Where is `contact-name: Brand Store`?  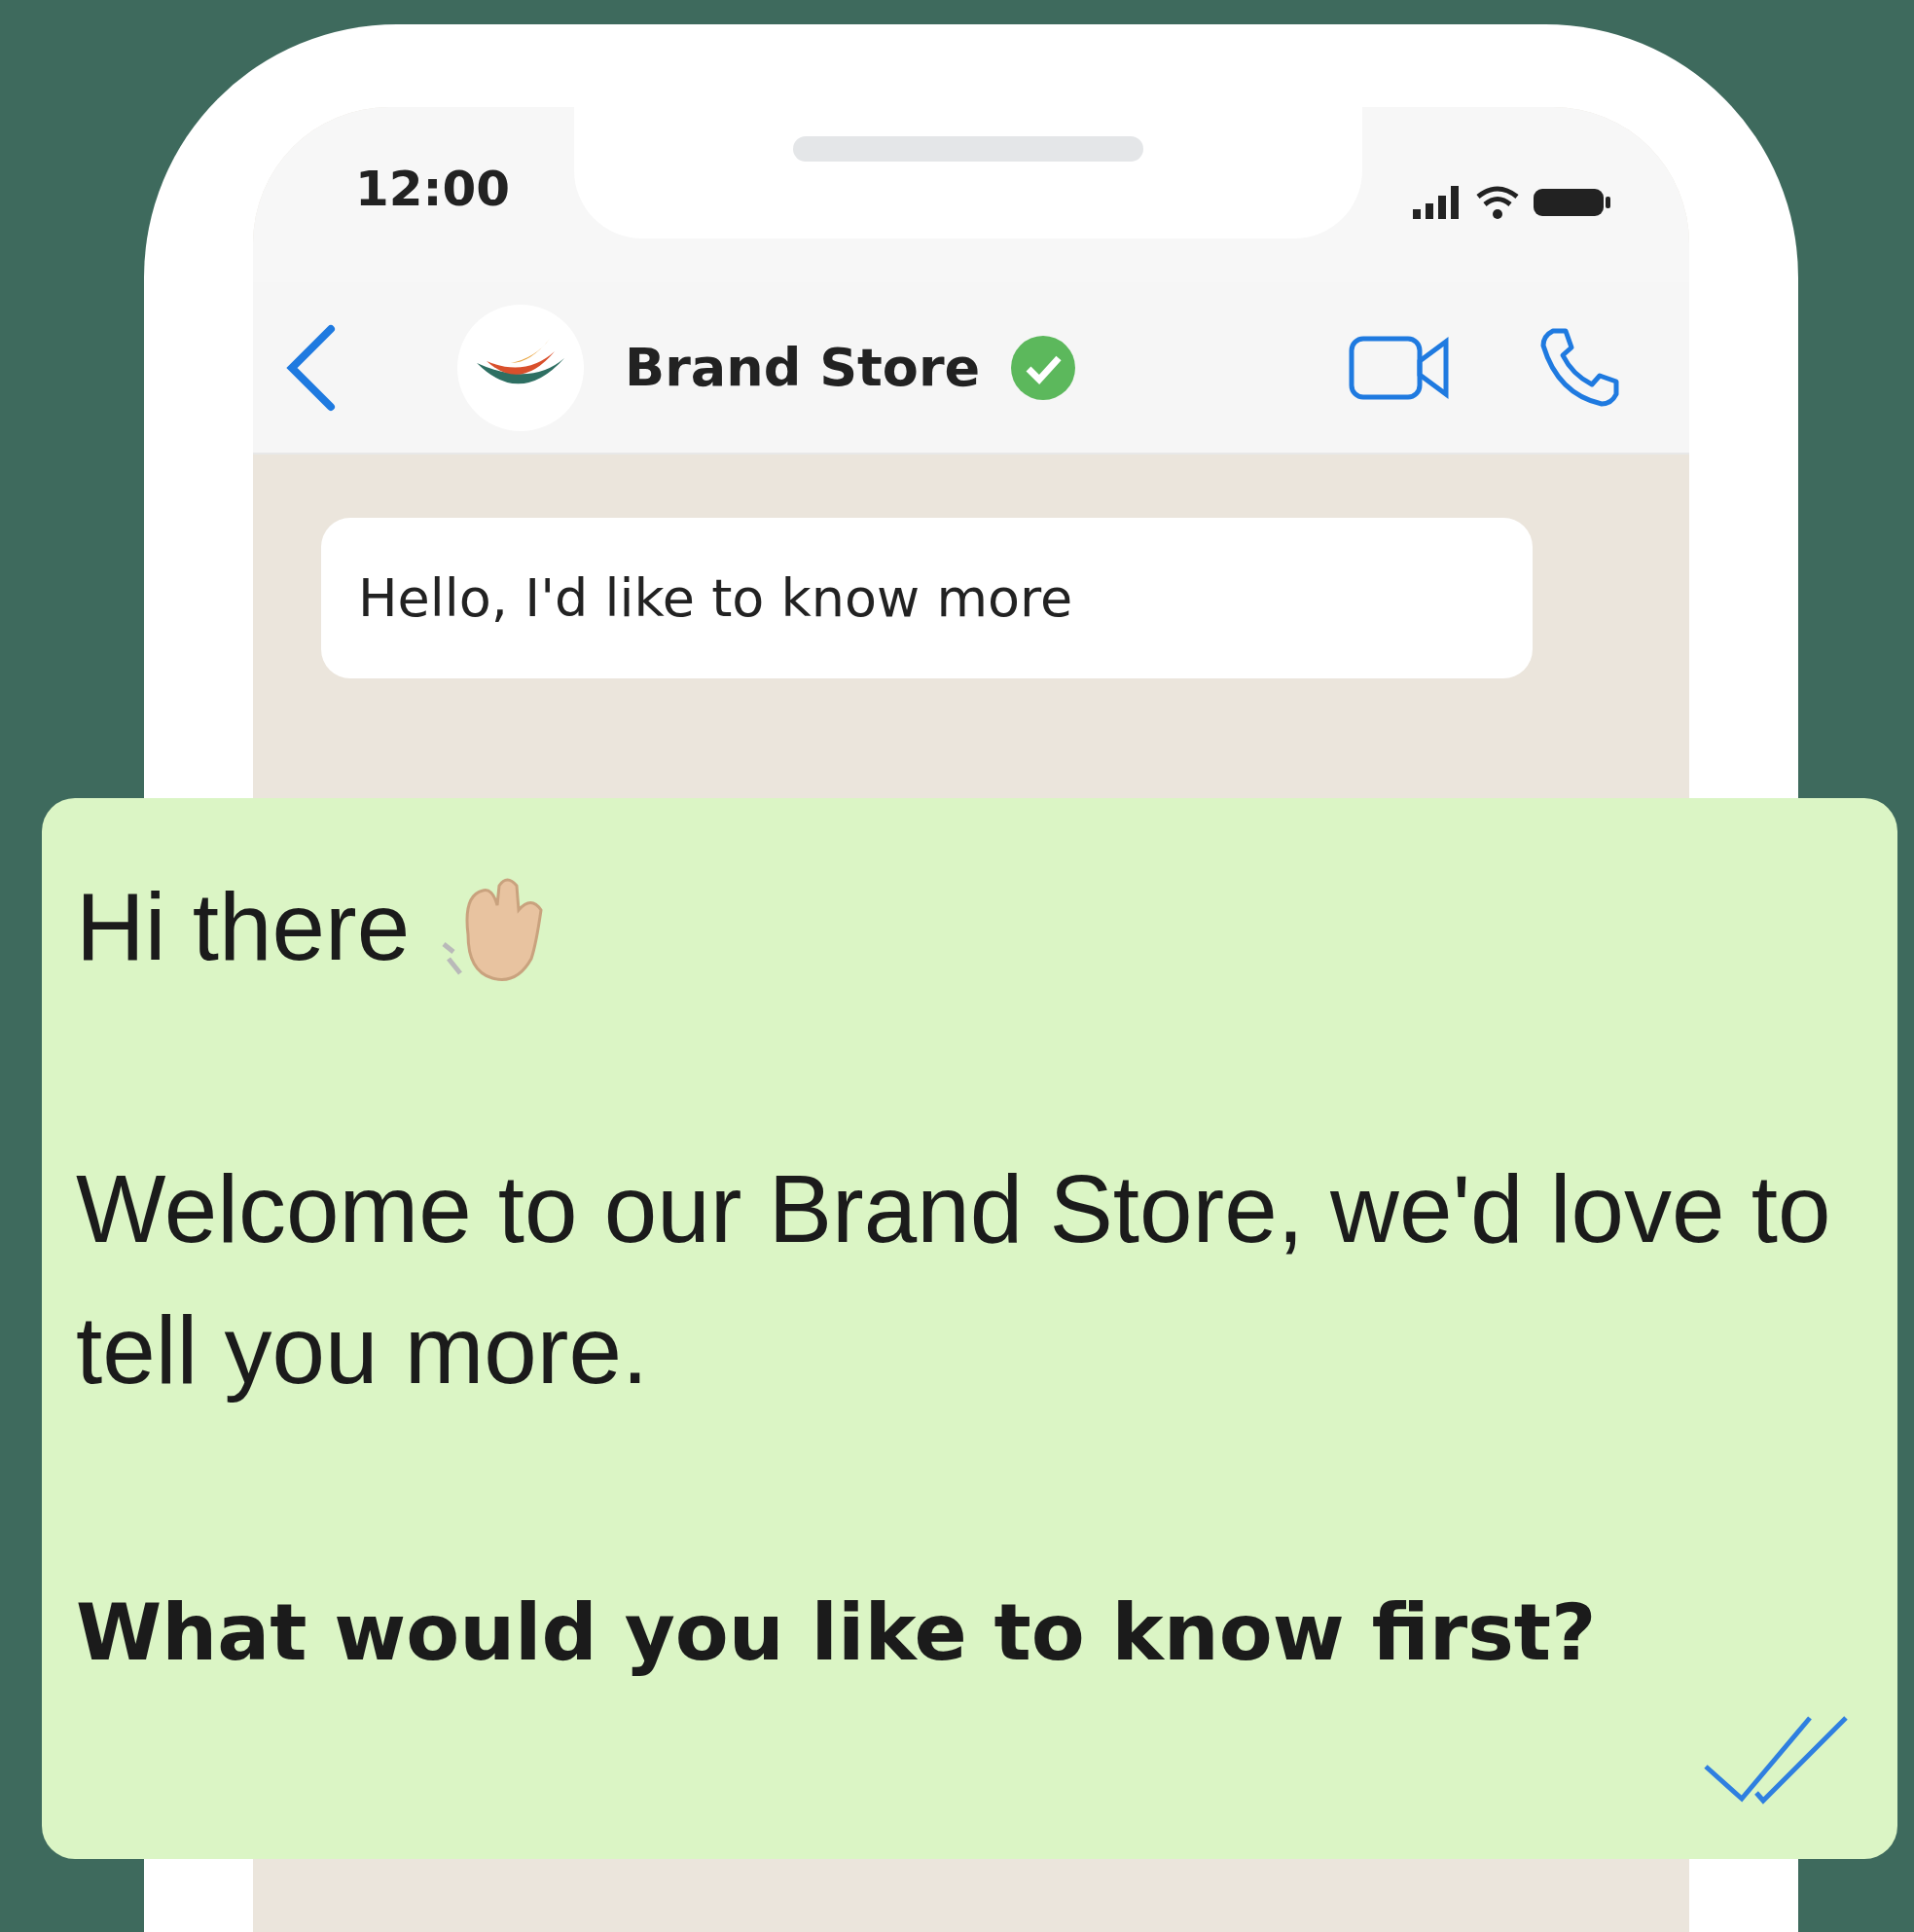 contact-name: Brand Store is located at coordinates (803, 367).